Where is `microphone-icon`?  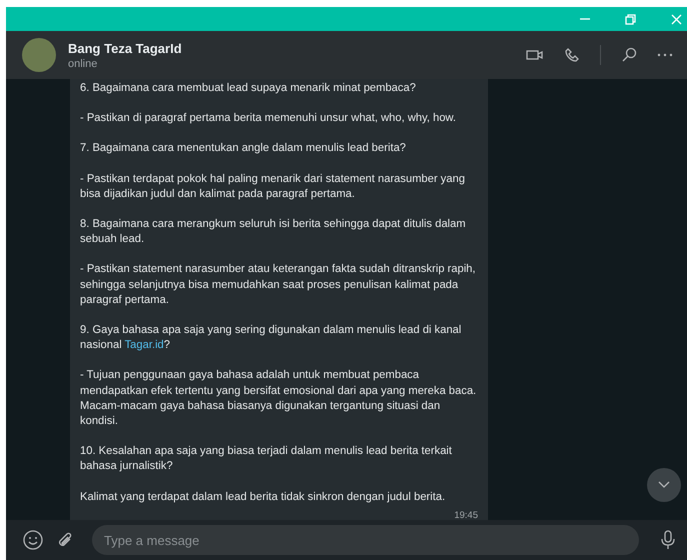 microphone-icon is located at coordinates (668, 540).